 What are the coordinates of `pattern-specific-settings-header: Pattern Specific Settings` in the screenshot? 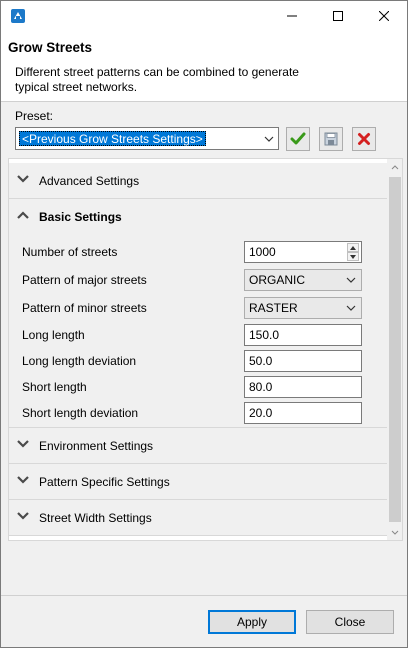 It's located at (198, 482).